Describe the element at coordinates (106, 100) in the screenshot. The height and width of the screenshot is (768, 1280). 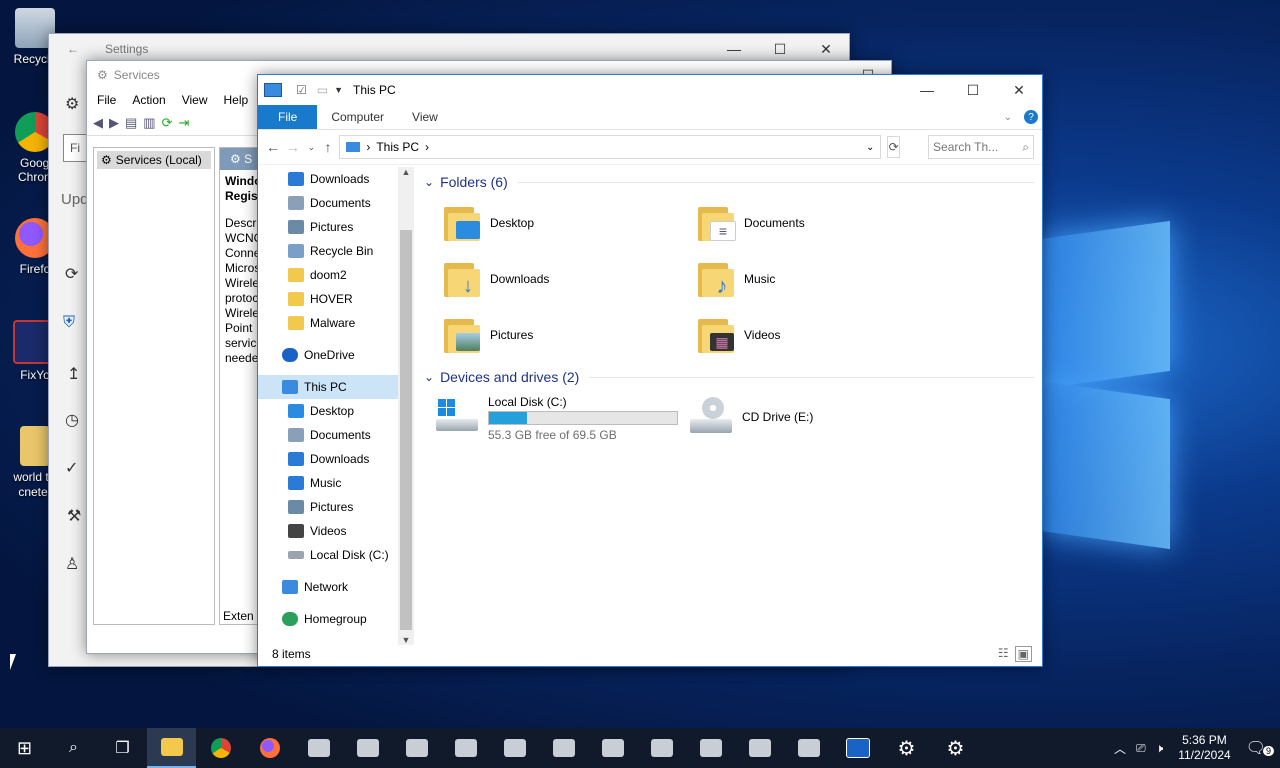
I see `menu-file: File` at that location.